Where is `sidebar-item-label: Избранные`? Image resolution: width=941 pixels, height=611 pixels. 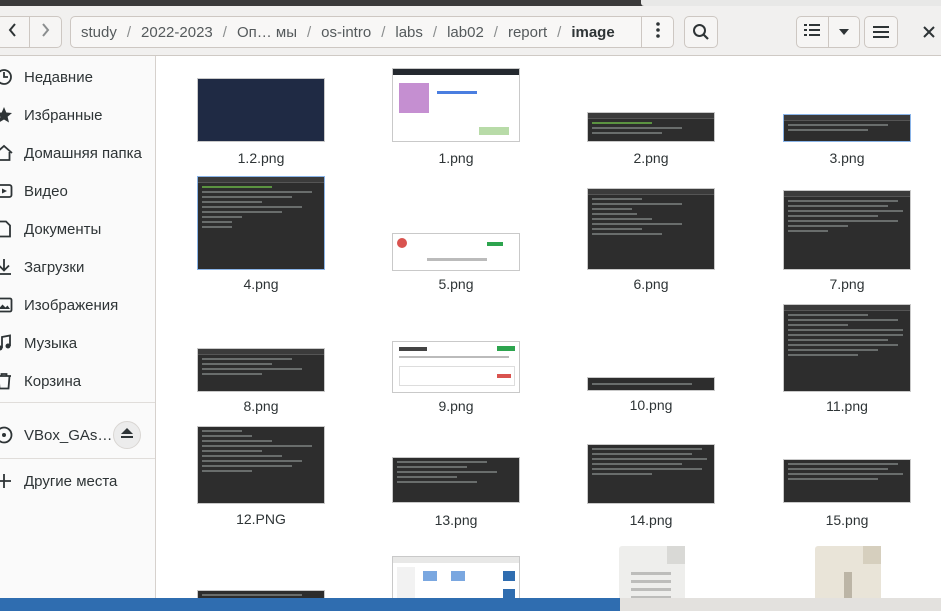
sidebar-item-label: Избранные is located at coordinates (63, 115).